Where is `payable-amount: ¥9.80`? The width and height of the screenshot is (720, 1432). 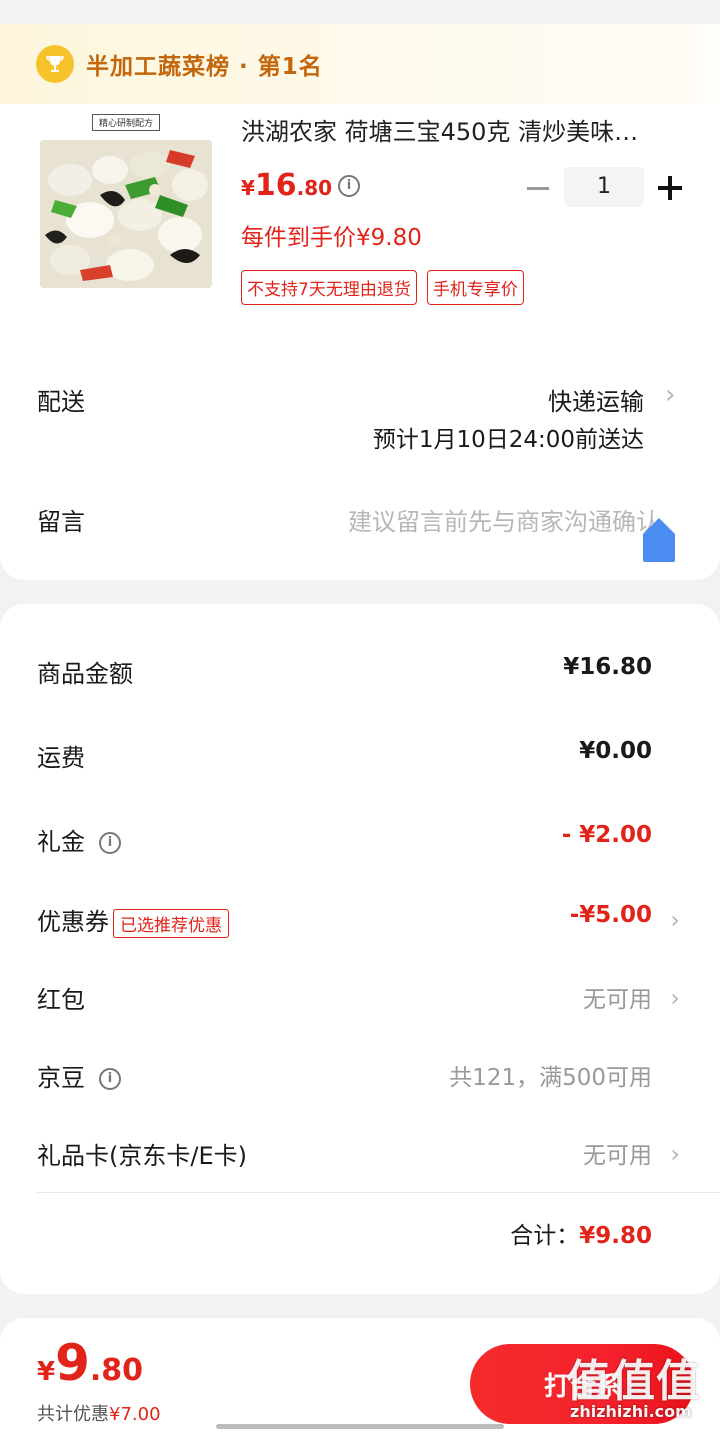
payable-amount: ¥9.80 is located at coordinates (90, 1363).